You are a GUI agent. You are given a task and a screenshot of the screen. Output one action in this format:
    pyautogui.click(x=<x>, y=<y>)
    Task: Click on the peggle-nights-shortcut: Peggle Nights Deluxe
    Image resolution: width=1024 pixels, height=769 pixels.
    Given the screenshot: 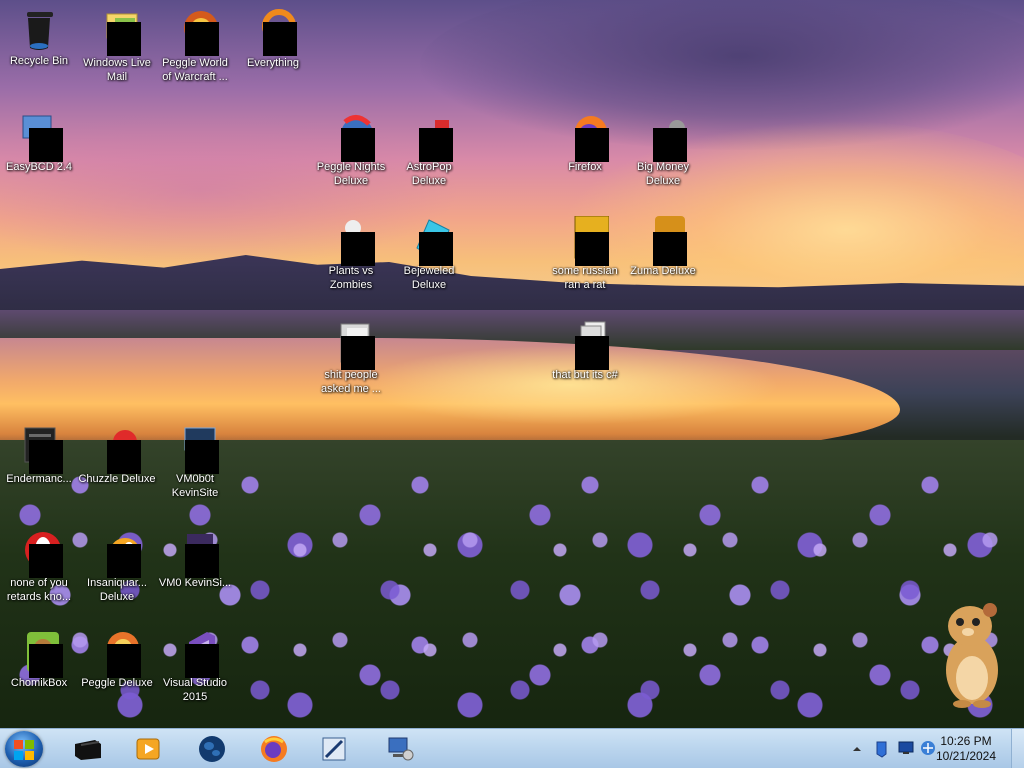 What is the action you would take?
    pyautogui.click(x=351, y=150)
    